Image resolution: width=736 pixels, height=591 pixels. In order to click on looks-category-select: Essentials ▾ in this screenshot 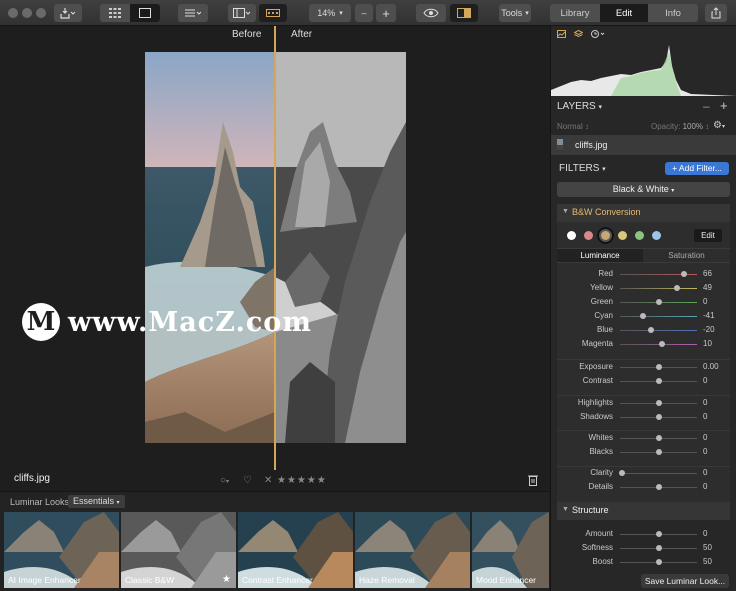, I will do `click(96, 501)`.